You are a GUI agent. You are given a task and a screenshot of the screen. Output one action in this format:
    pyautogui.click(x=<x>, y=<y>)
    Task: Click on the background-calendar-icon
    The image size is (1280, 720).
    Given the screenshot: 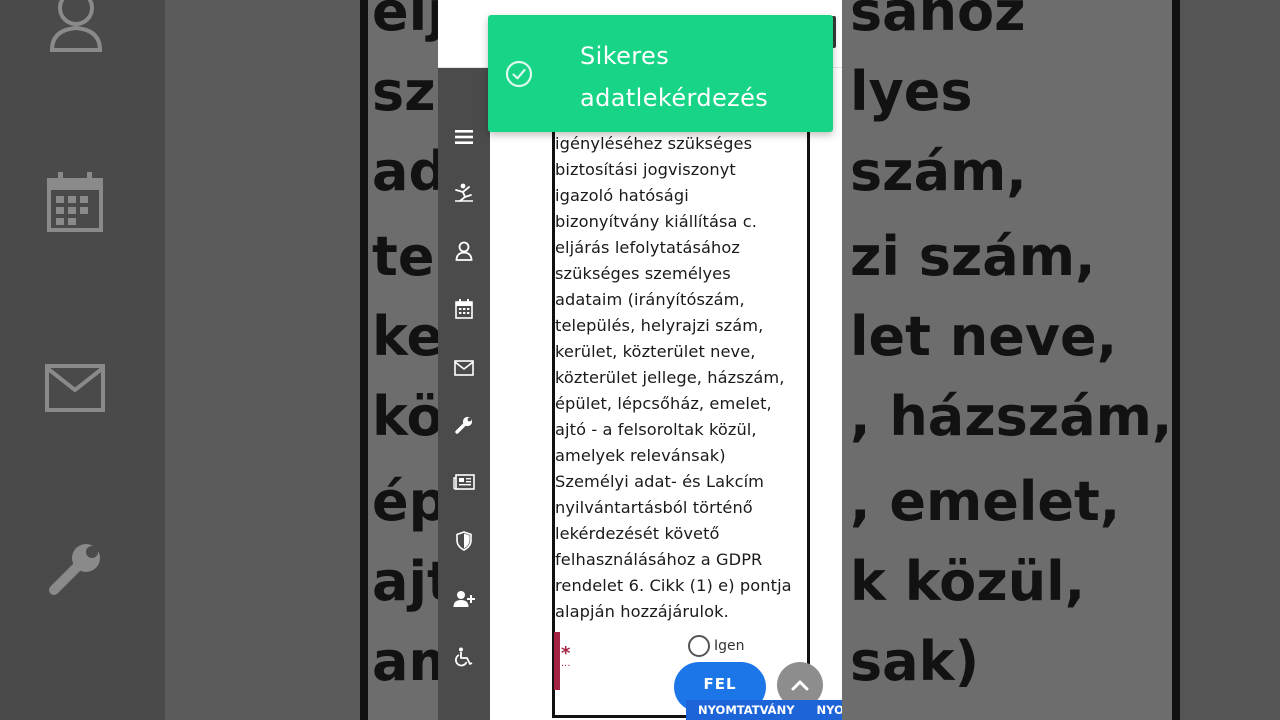 What is the action you would take?
    pyautogui.click(x=75, y=202)
    